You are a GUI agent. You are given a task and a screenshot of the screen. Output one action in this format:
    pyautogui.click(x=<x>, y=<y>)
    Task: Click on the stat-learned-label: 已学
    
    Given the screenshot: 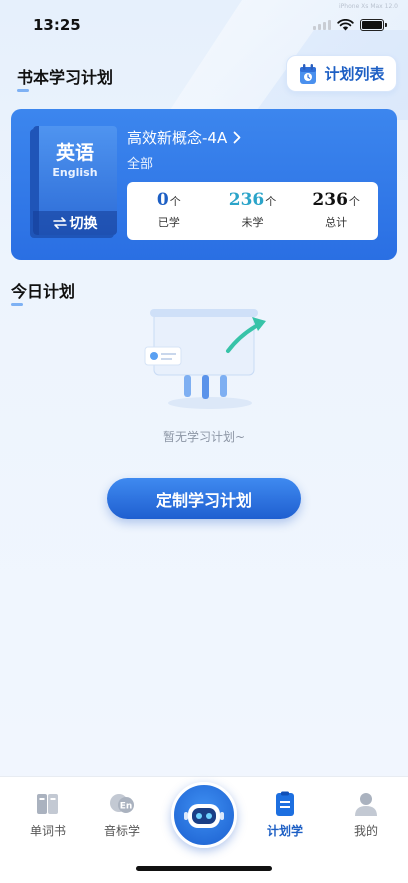 What is the action you would take?
    pyautogui.click(x=168, y=222)
    